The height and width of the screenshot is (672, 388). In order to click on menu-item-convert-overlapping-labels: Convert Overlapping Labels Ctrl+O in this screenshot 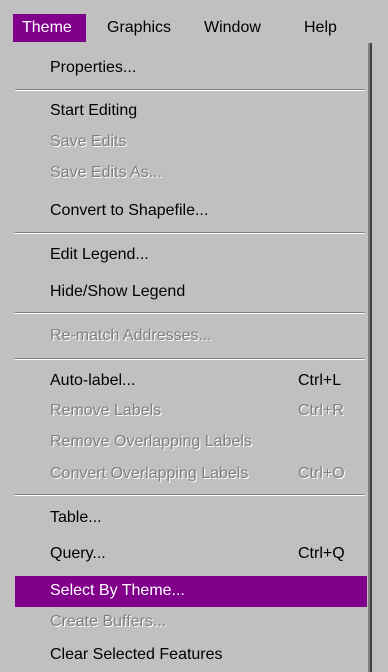, I will do `click(184, 474)`.